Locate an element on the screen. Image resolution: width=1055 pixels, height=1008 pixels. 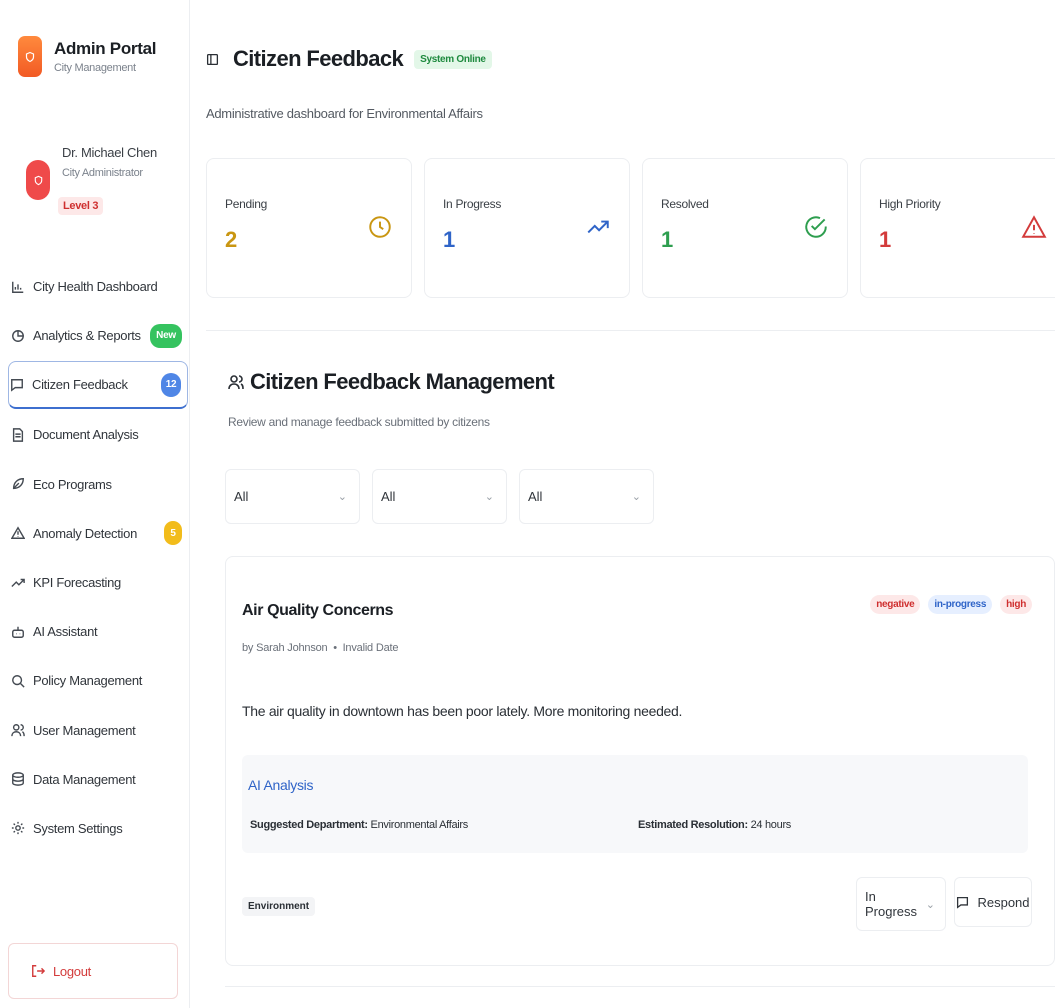
stat-label: Resolved is located at coordinates (685, 204).